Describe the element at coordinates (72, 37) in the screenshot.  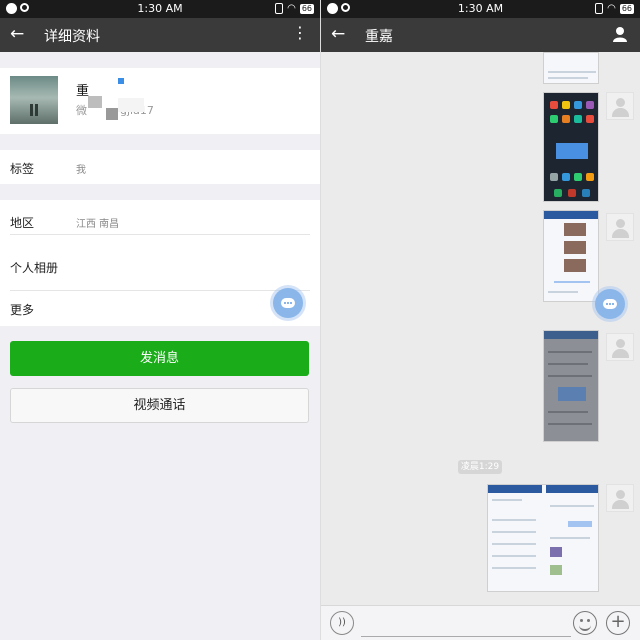
I see `page-title: 详细资料` at that location.